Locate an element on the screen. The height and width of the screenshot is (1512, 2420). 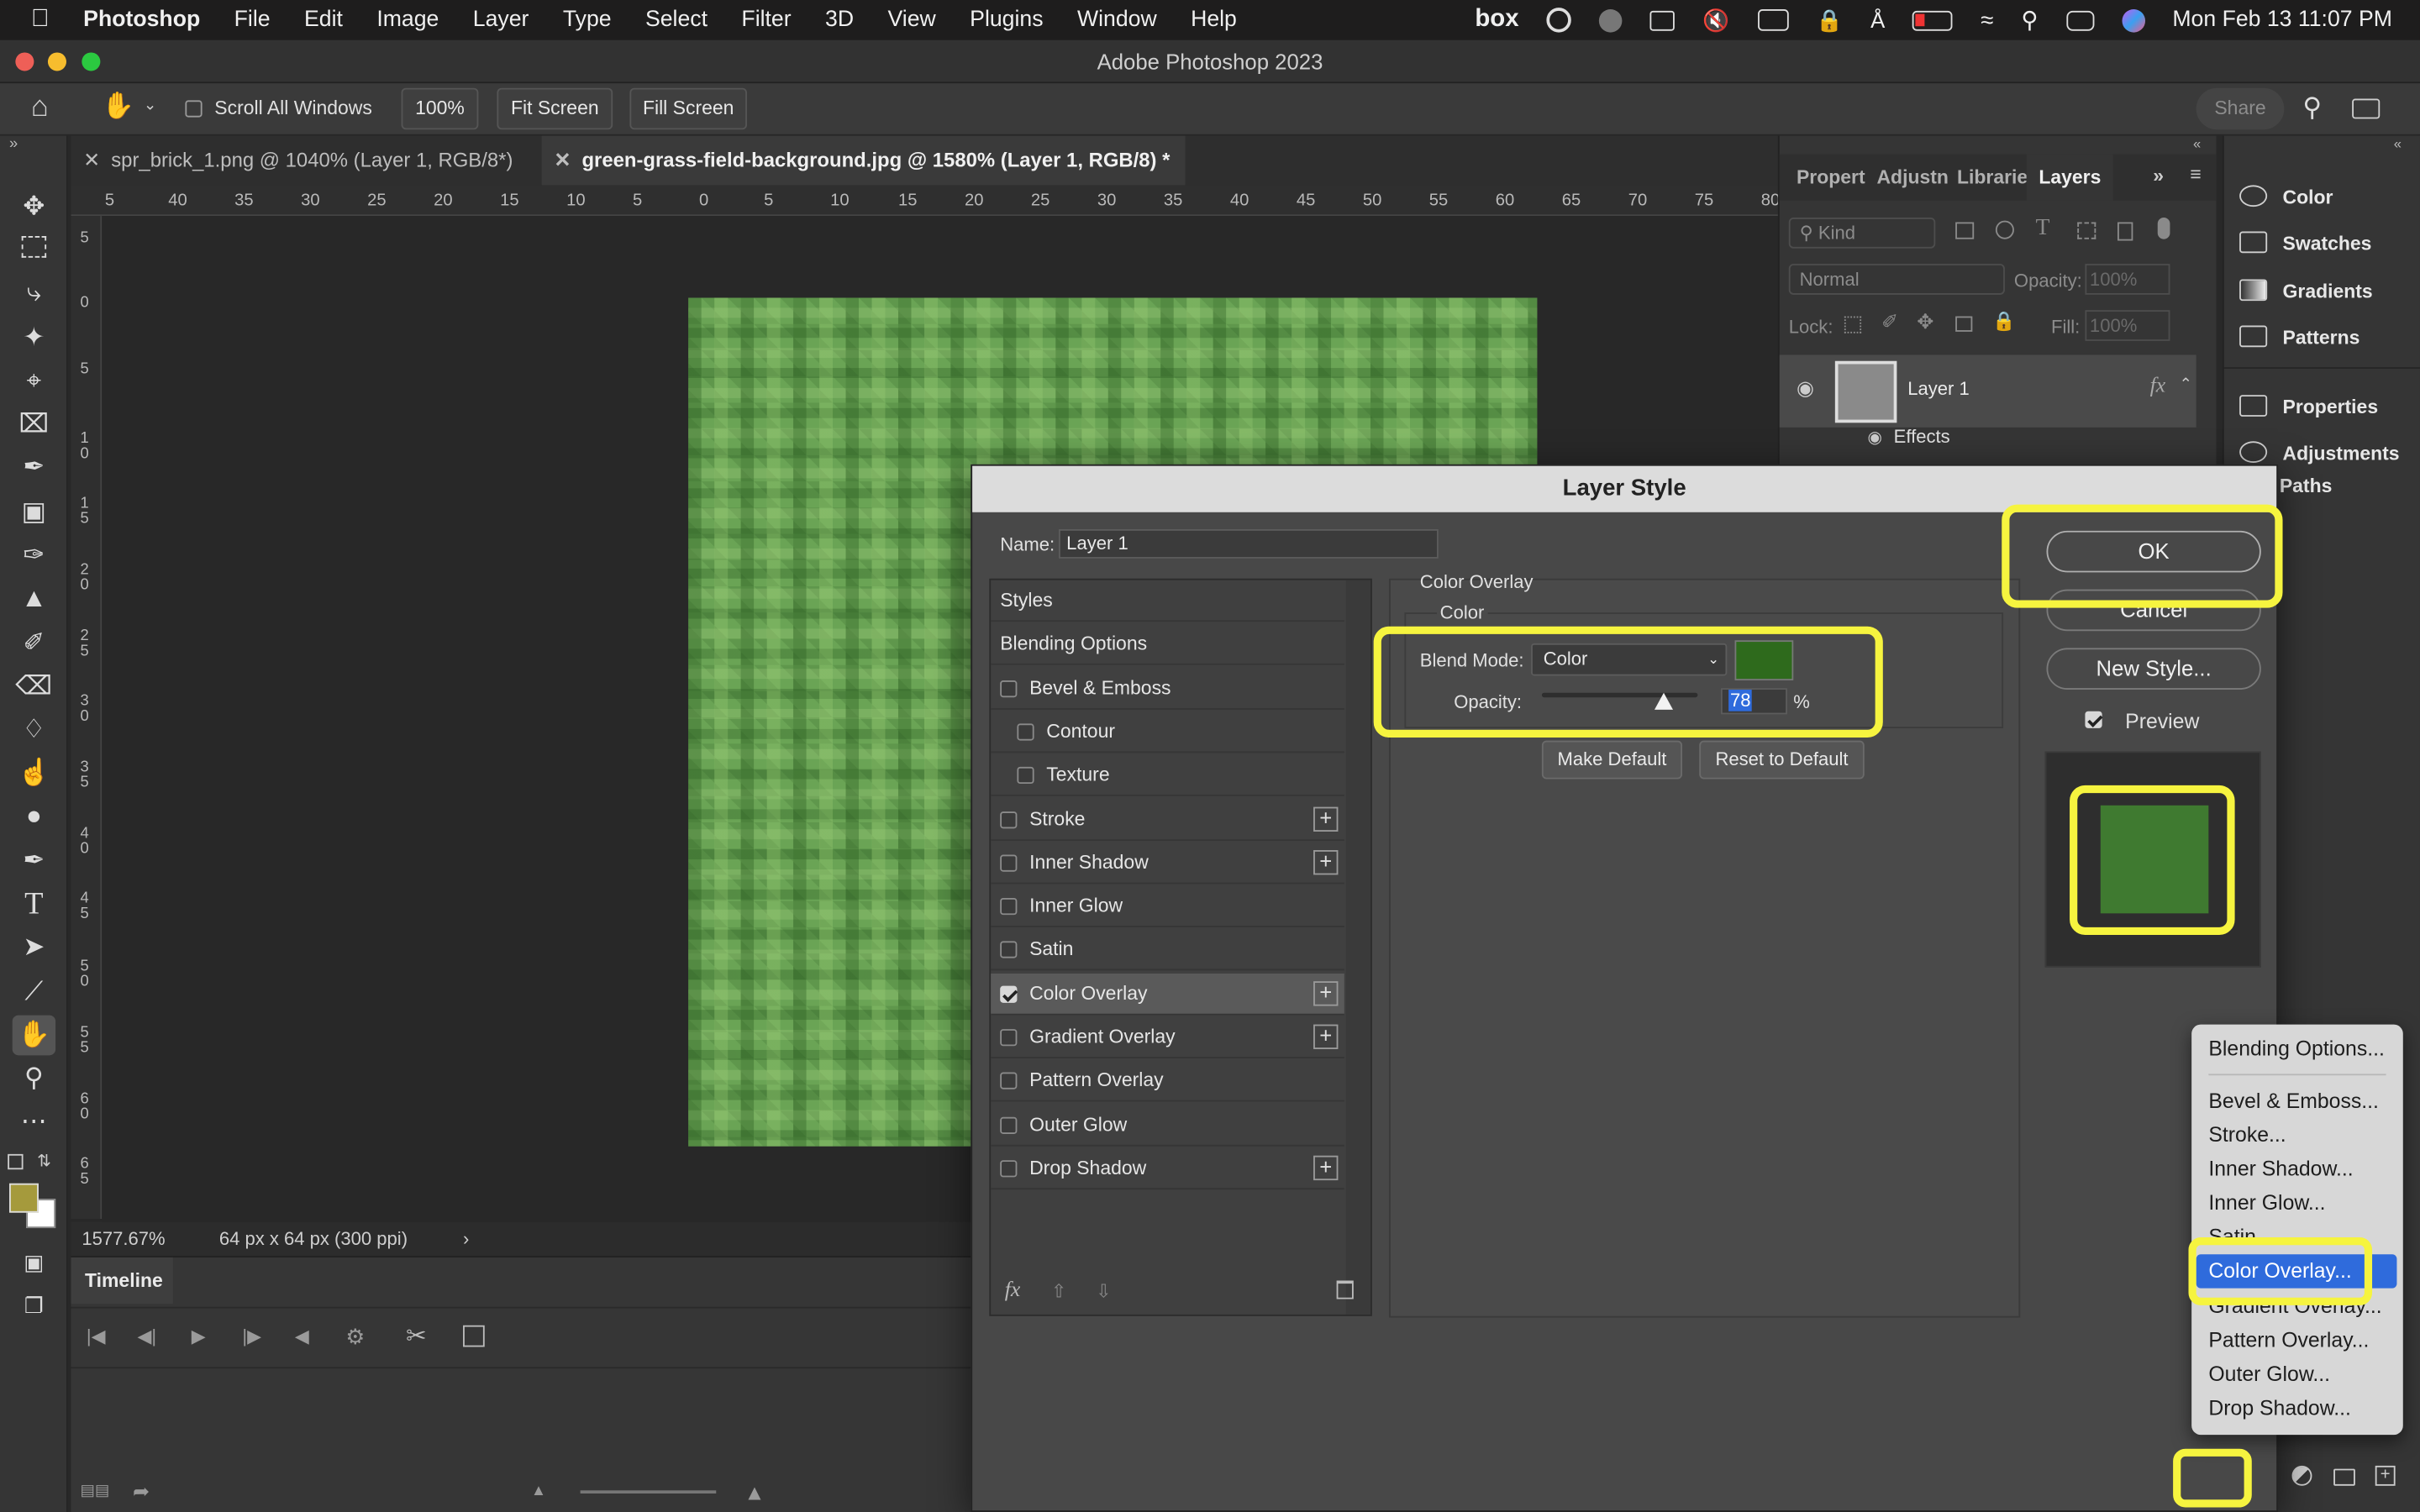
filter-smart-object-icon is located at coordinates (2125, 231).